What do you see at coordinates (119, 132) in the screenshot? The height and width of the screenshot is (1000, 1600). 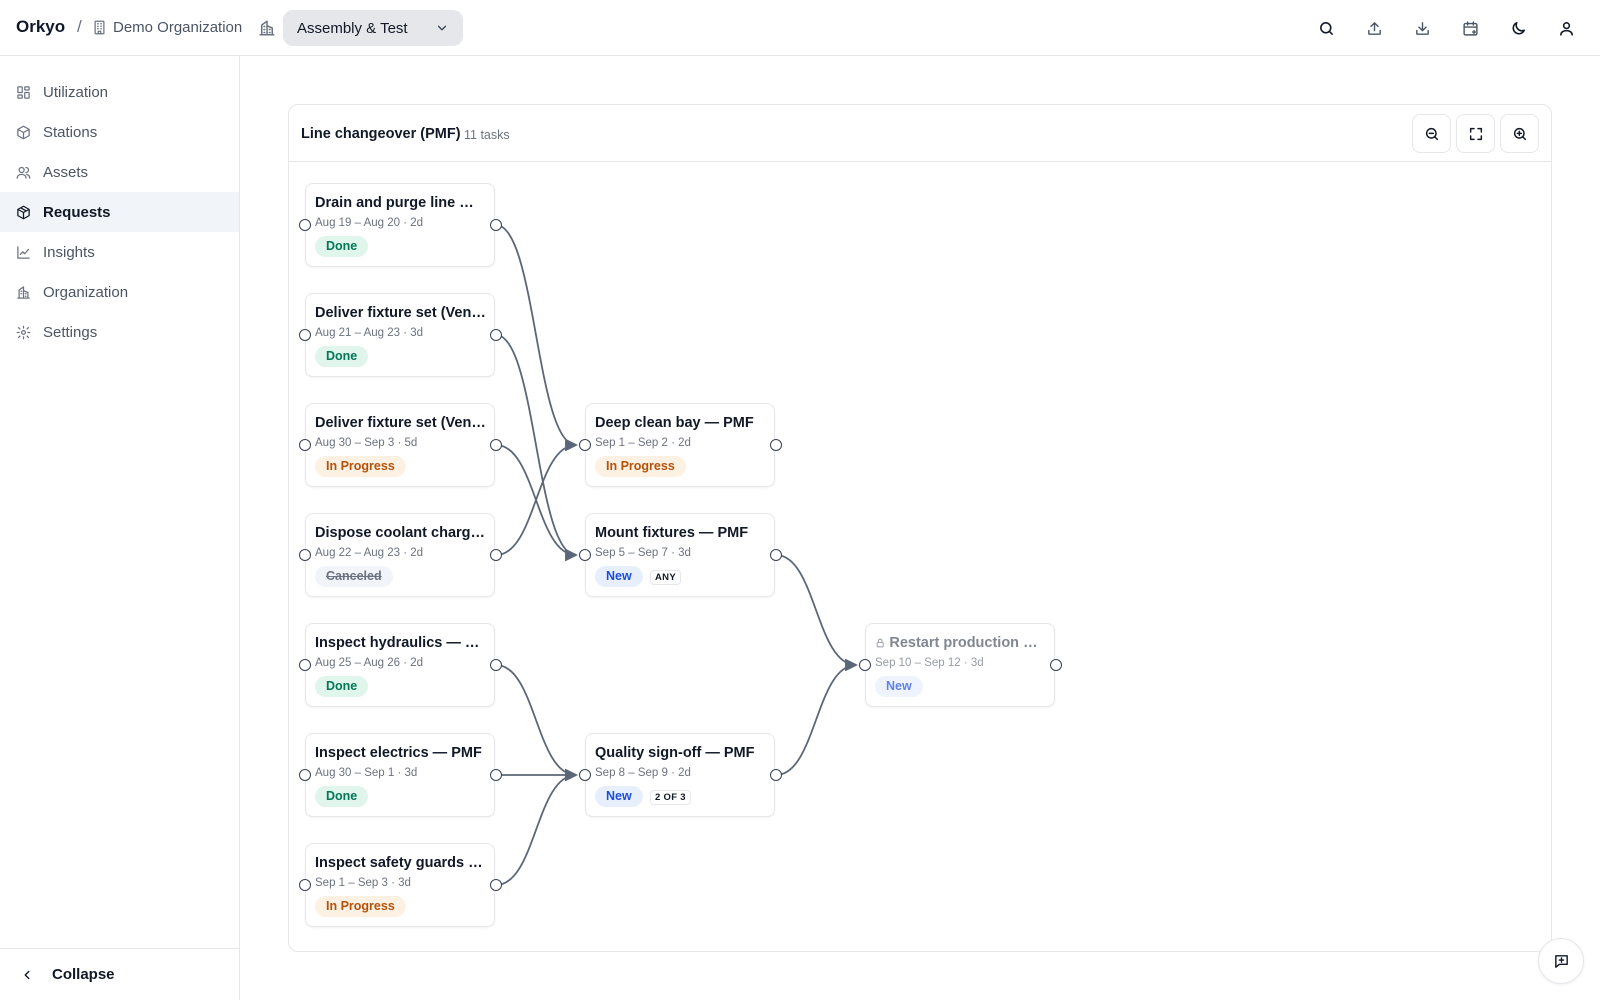 I see `sidebar-item-stations: Stations` at bounding box center [119, 132].